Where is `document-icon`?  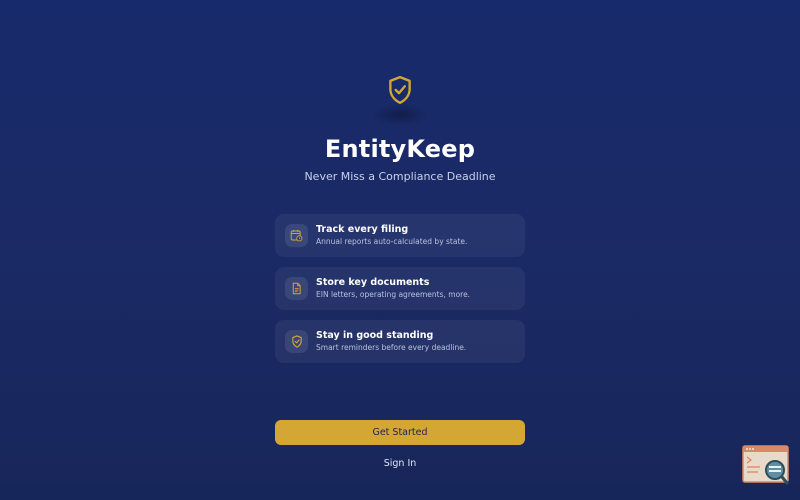 document-icon is located at coordinates (296, 288).